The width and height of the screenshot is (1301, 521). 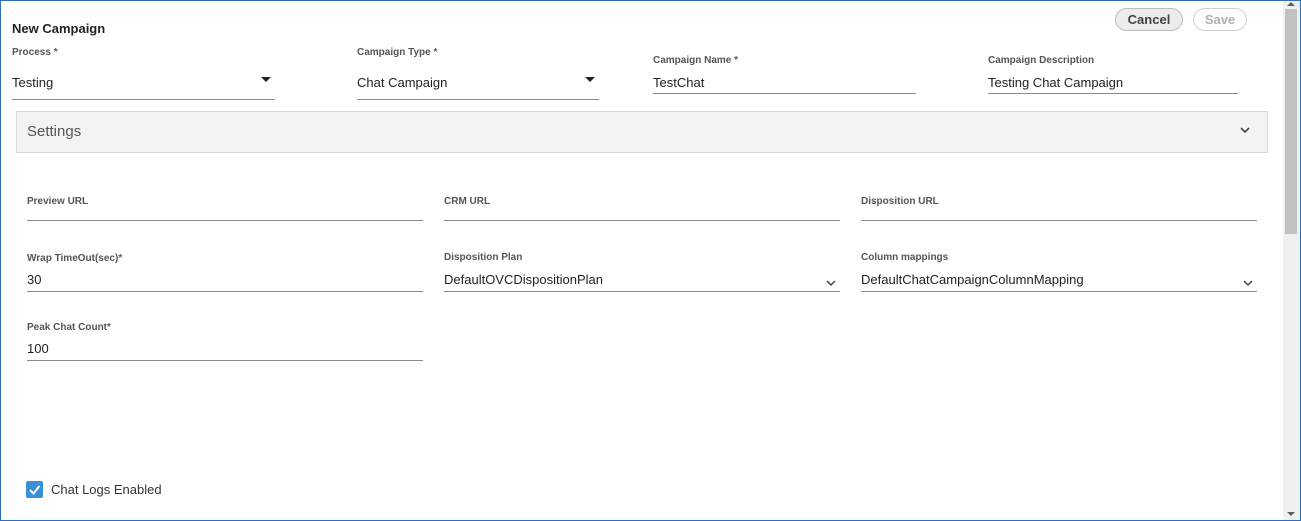 I want to click on scrollbar-thumb, so click(x=1291, y=121).